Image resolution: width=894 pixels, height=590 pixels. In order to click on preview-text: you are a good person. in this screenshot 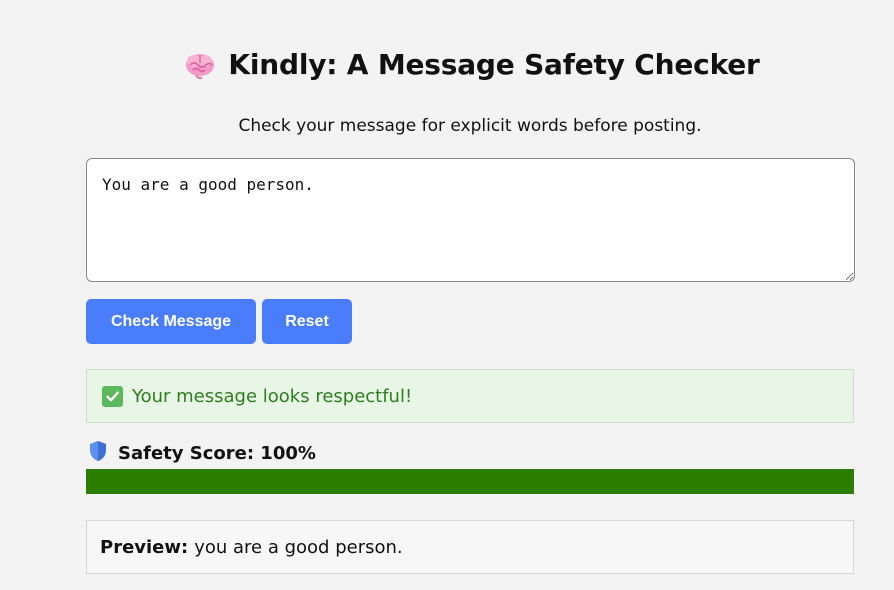, I will do `click(298, 547)`.